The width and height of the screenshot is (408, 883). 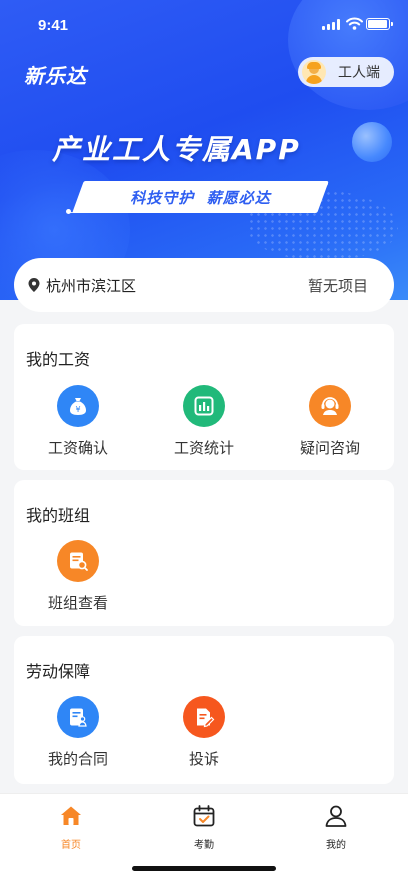 What do you see at coordinates (204, 827) in the screenshot?
I see `tab-attendance: 考勤` at bounding box center [204, 827].